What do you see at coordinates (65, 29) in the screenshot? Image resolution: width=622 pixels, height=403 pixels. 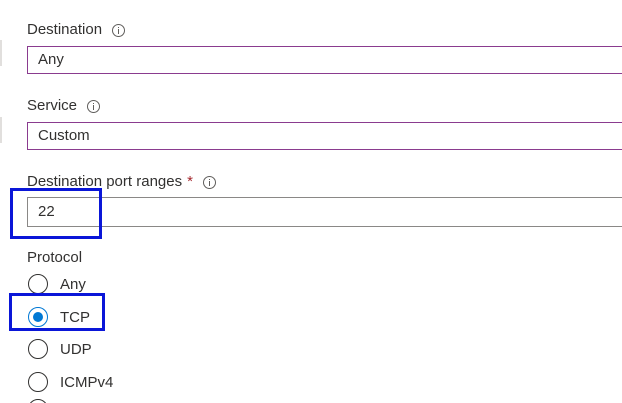 I see `destination-label-text: Destination` at bounding box center [65, 29].